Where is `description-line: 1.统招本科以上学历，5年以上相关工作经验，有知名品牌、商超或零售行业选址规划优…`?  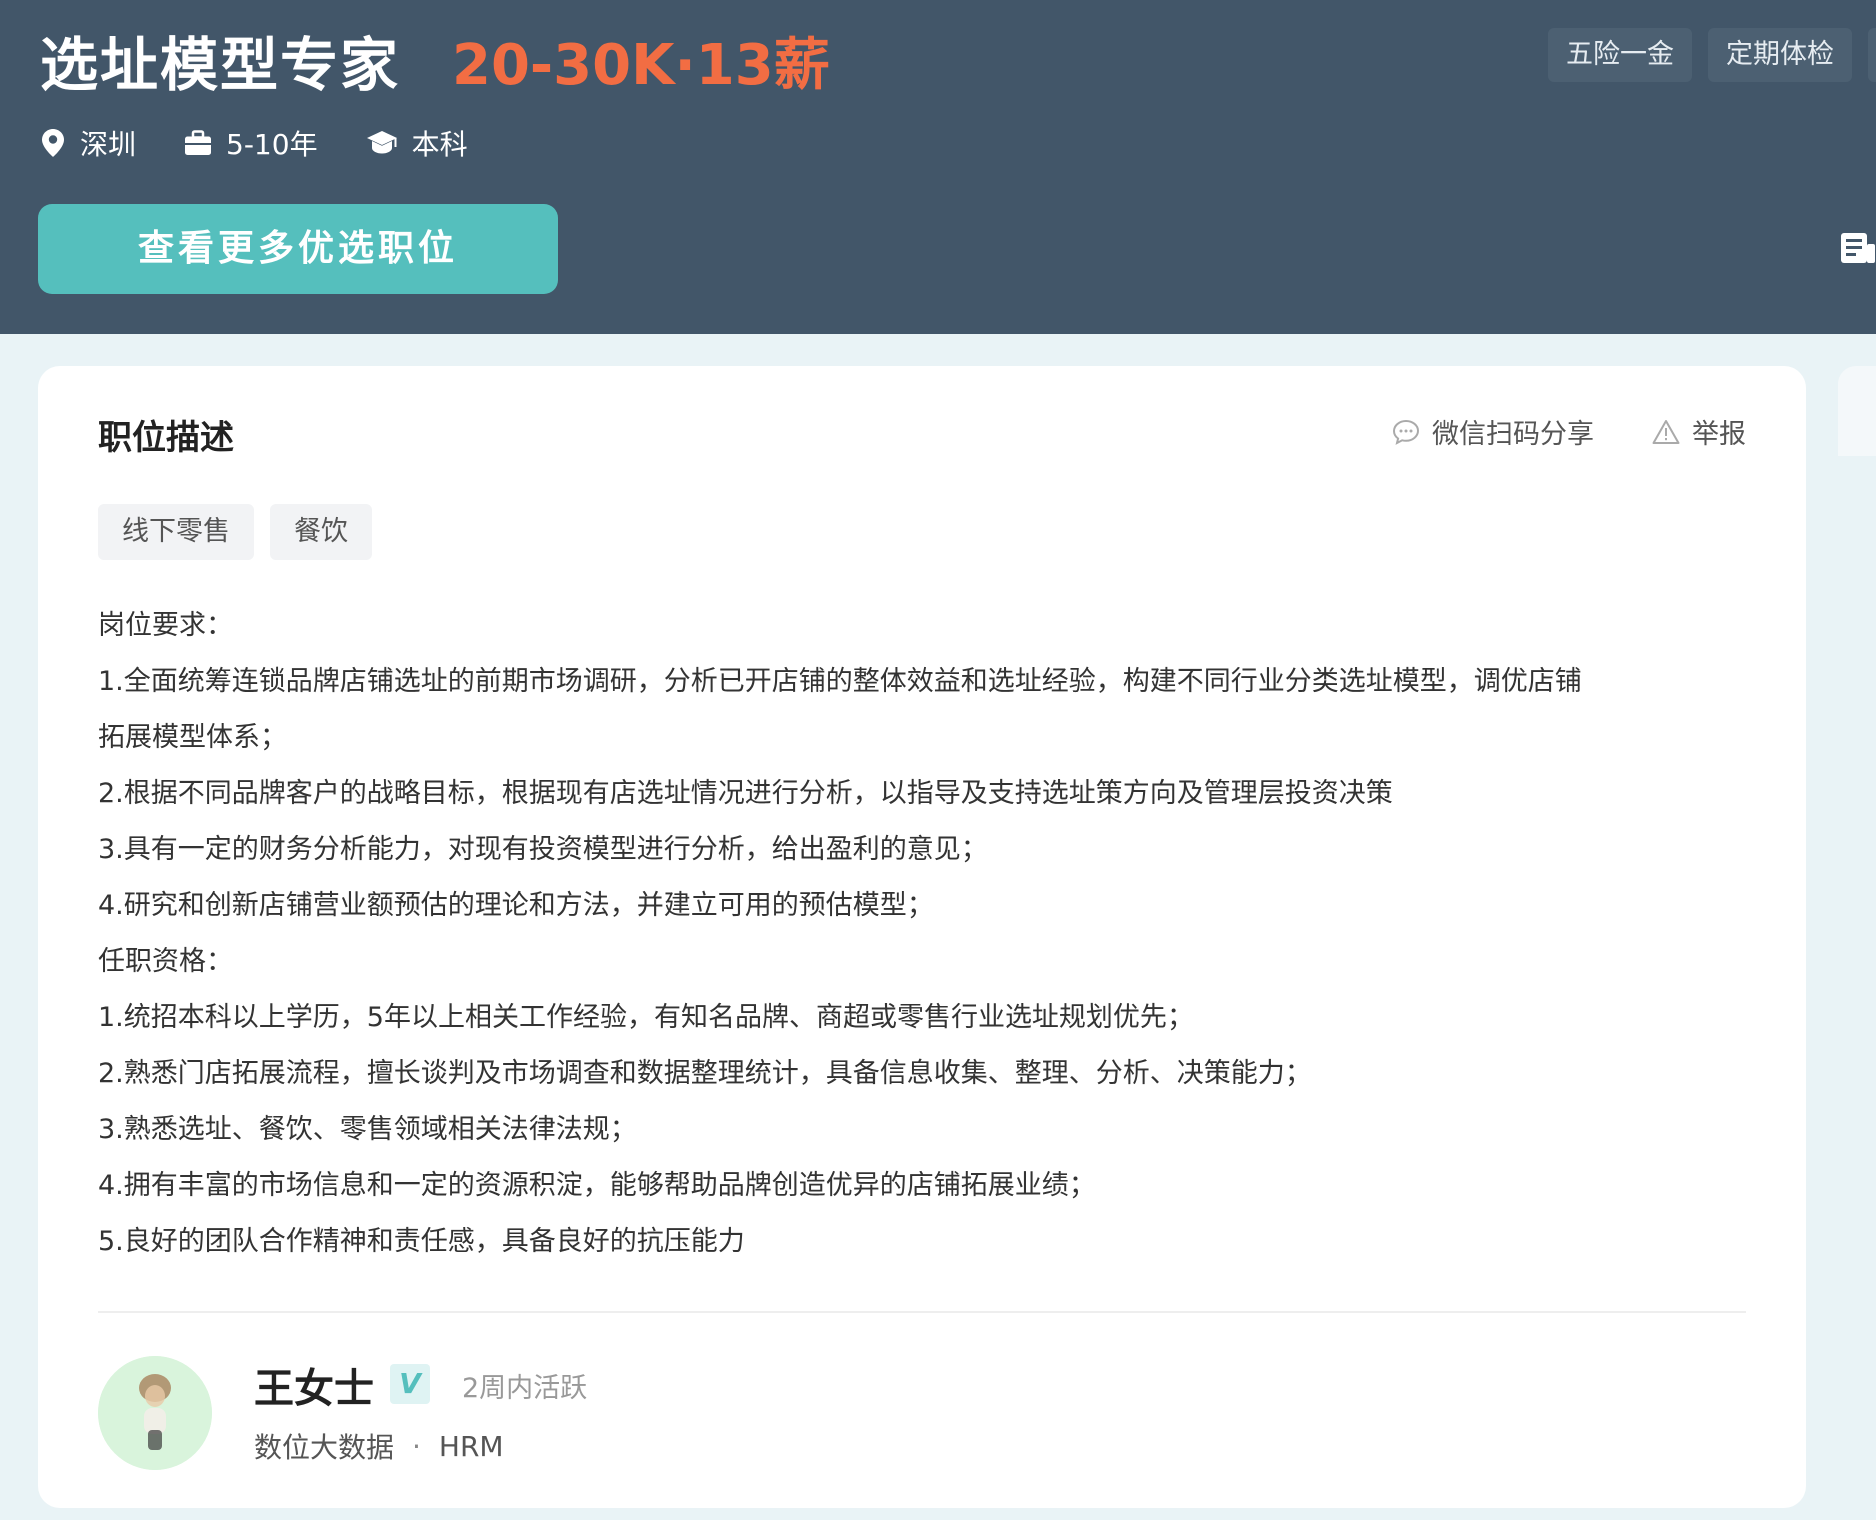 description-line: 1.统招本科以上学历，5年以上相关工作经验，有知名品牌、商超或零售行业选址规划优… is located at coordinates (646, 1017).